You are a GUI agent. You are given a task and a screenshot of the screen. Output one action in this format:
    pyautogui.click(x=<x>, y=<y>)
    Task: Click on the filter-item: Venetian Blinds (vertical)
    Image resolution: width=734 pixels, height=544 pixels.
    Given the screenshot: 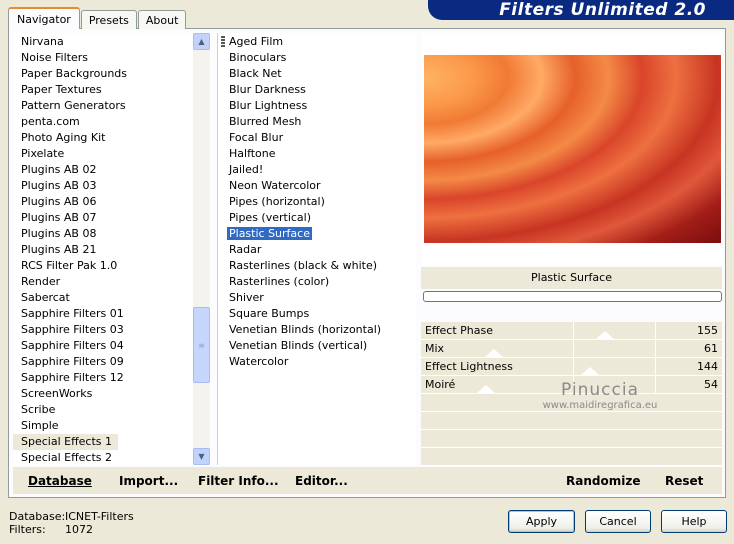 What is the action you would take?
    pyautogui.click(x=317, y=346)
    